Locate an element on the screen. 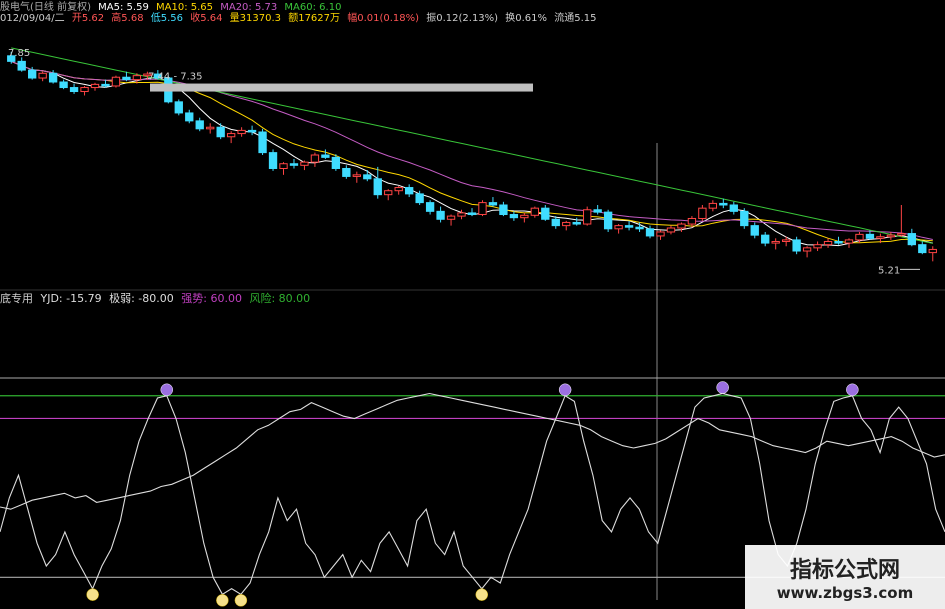 Image resolution: width=945 pixels, height=609 pixels. risk-value: 风险: 80.00 is located at coordinates (280, 298).